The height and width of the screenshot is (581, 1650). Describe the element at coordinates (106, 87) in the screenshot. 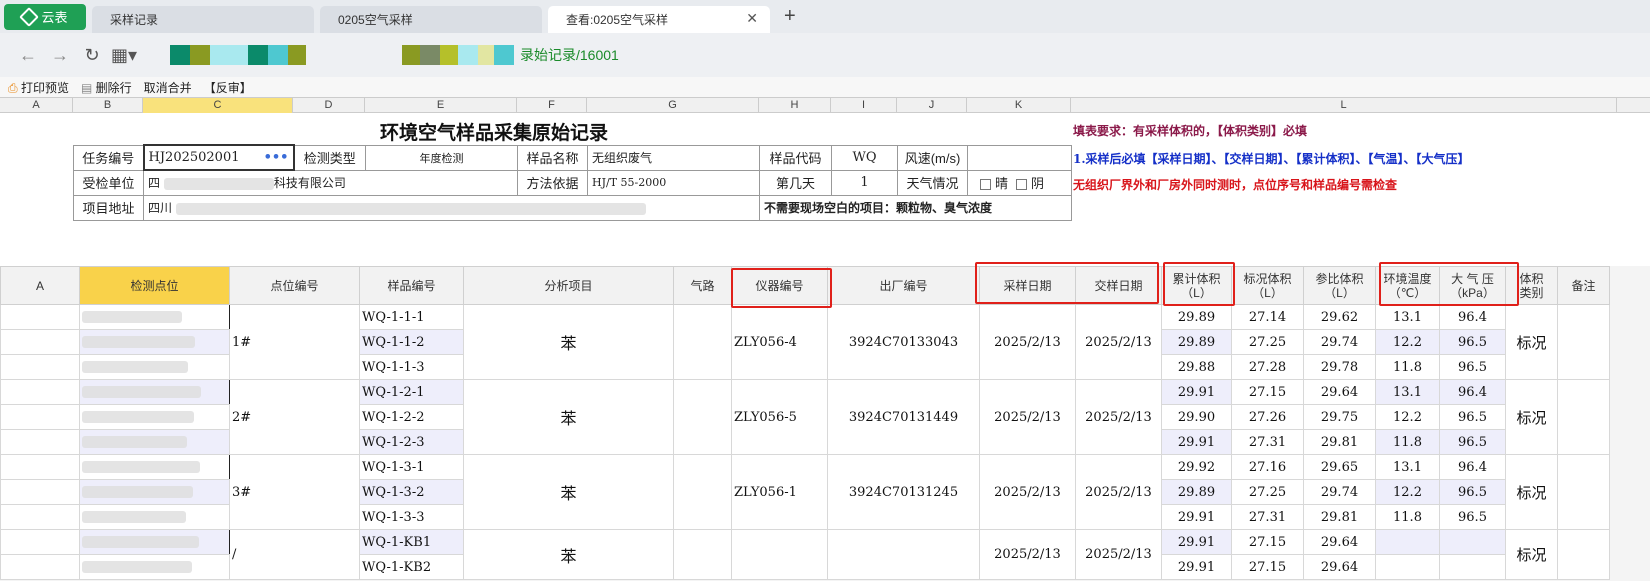

I see `delete-row-button: ▤ 删除行` at that location.